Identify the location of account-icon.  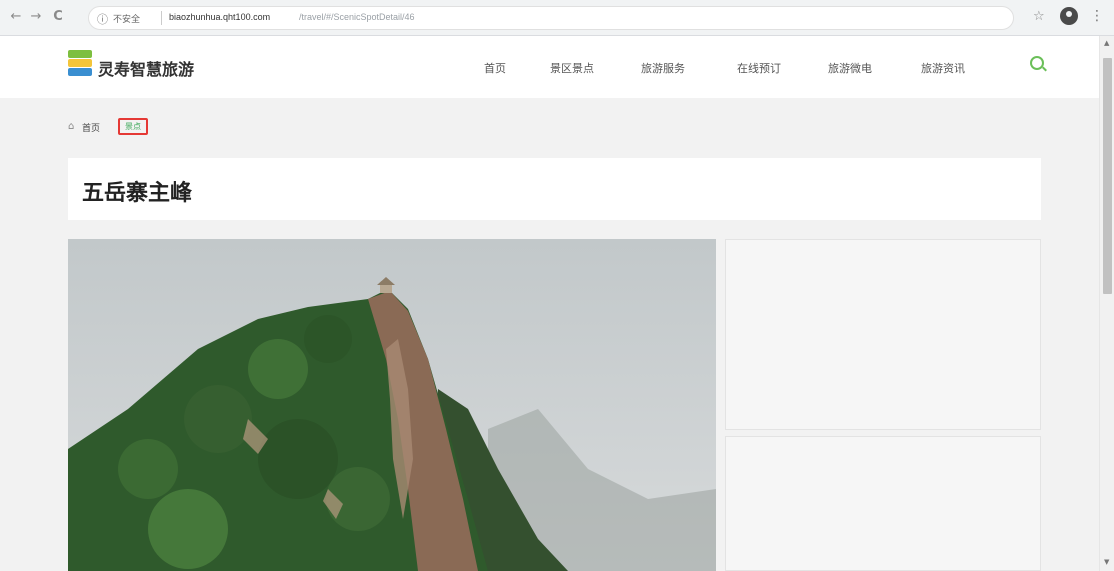
(1069, 16).